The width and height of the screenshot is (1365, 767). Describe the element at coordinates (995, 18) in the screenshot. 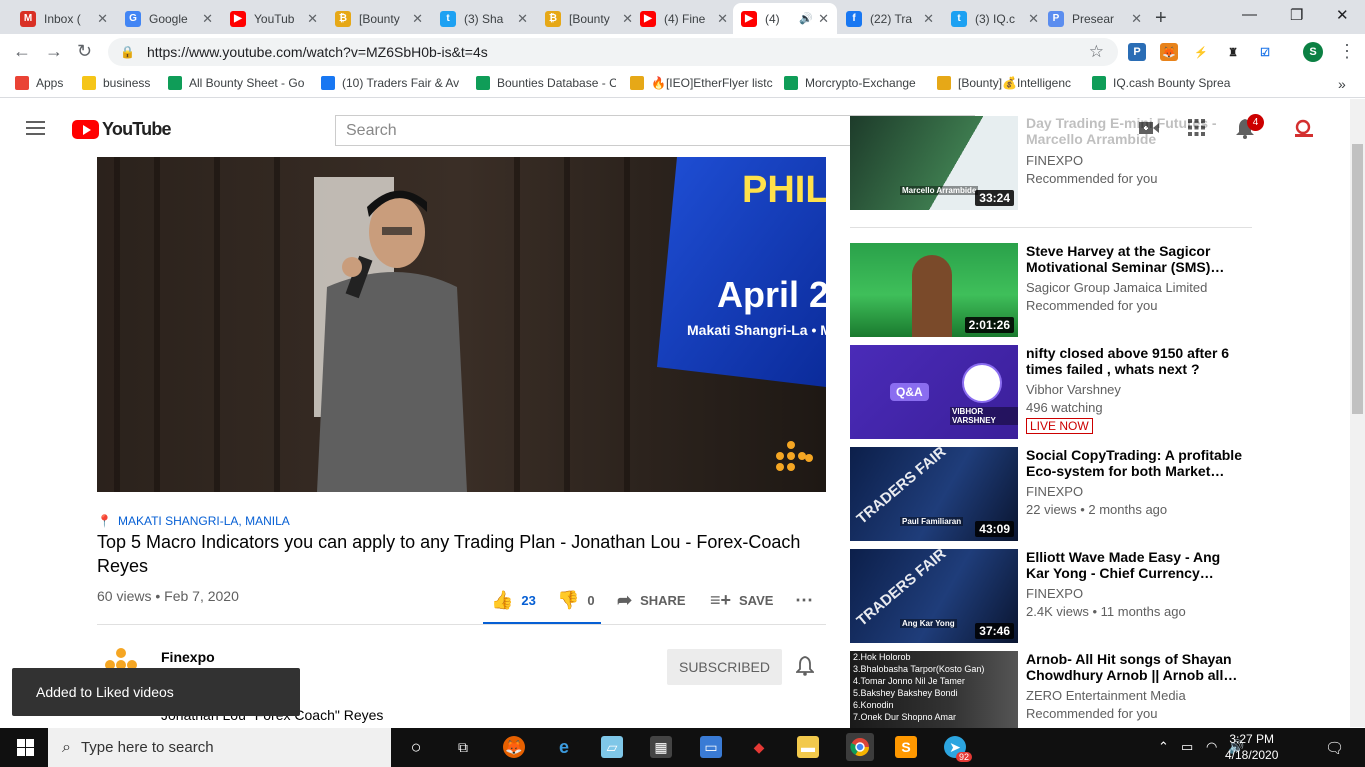

I see `browser-tab: t (3) IQ.c ✕` at that location.